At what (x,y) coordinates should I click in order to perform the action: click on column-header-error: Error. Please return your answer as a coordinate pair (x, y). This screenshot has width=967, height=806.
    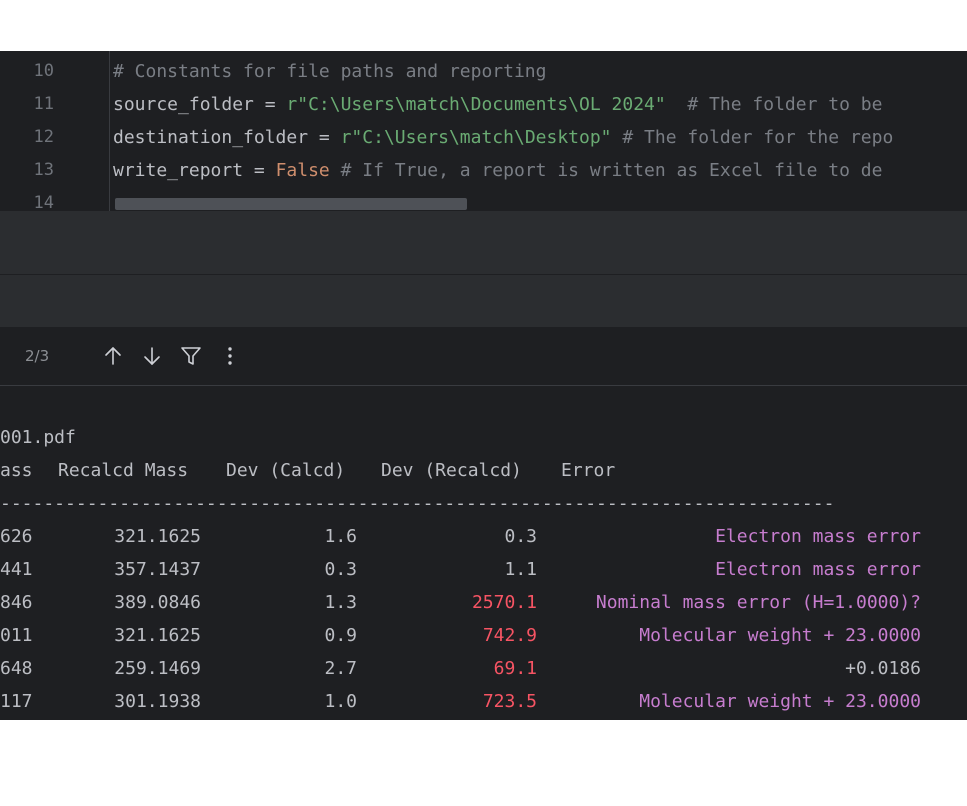
    Looking at the image, I should click on (588, 470).